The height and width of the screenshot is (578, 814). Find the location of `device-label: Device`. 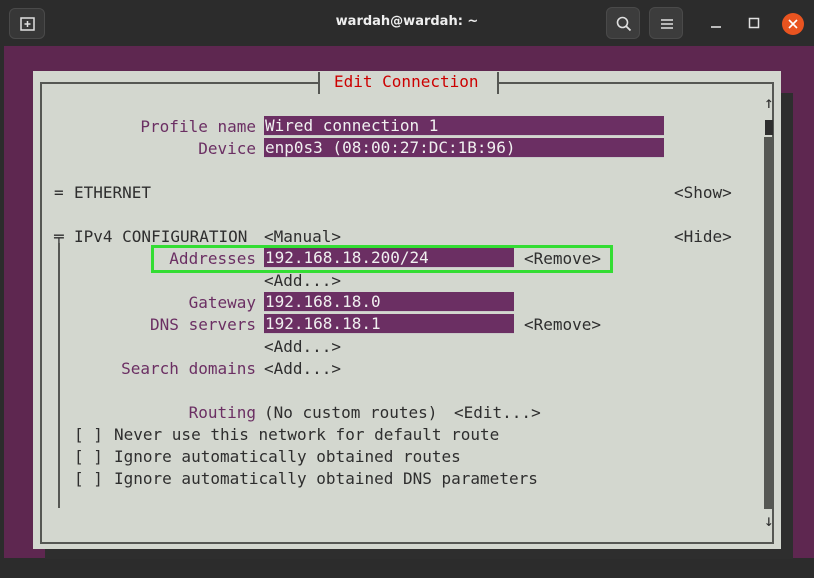

device-label: Device is located at coordinates (227, 148).